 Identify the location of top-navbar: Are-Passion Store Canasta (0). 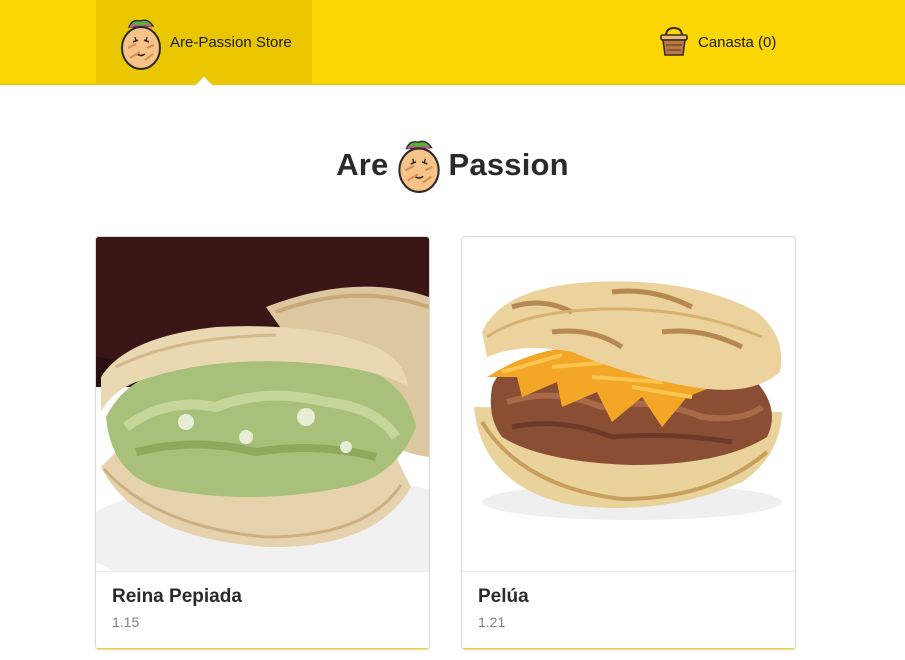
(452, 47).